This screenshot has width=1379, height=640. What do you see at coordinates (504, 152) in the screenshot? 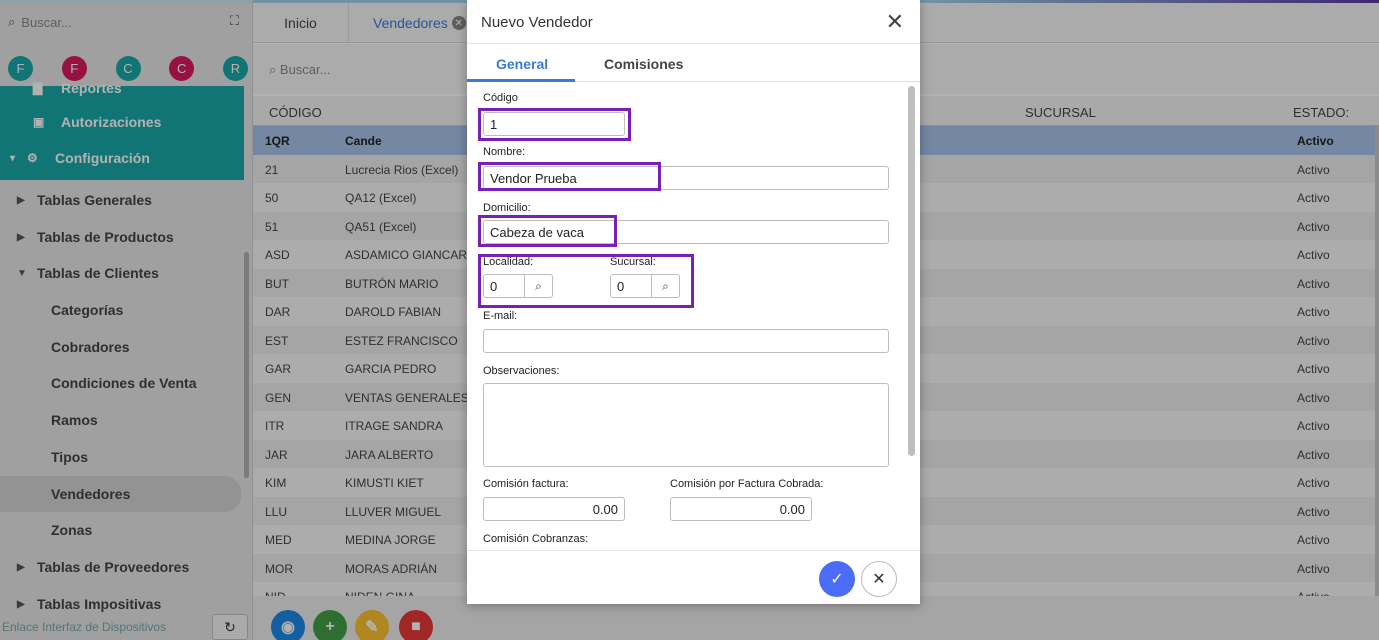
I see `nombre-label: Nombre:` at bounding box center [504, 152].